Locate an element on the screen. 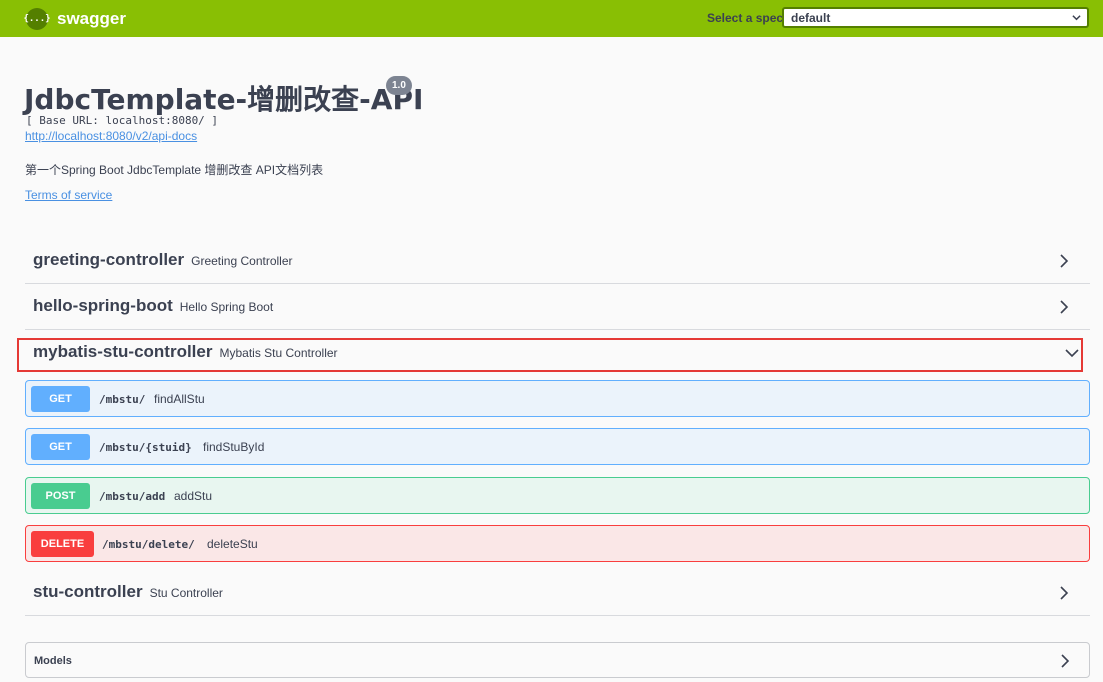 This screenshot has height=682, width=1103. tag-hello-spring-boot: hello-spring-boot Hello Spring Boot is located at coordinates (557, 307).